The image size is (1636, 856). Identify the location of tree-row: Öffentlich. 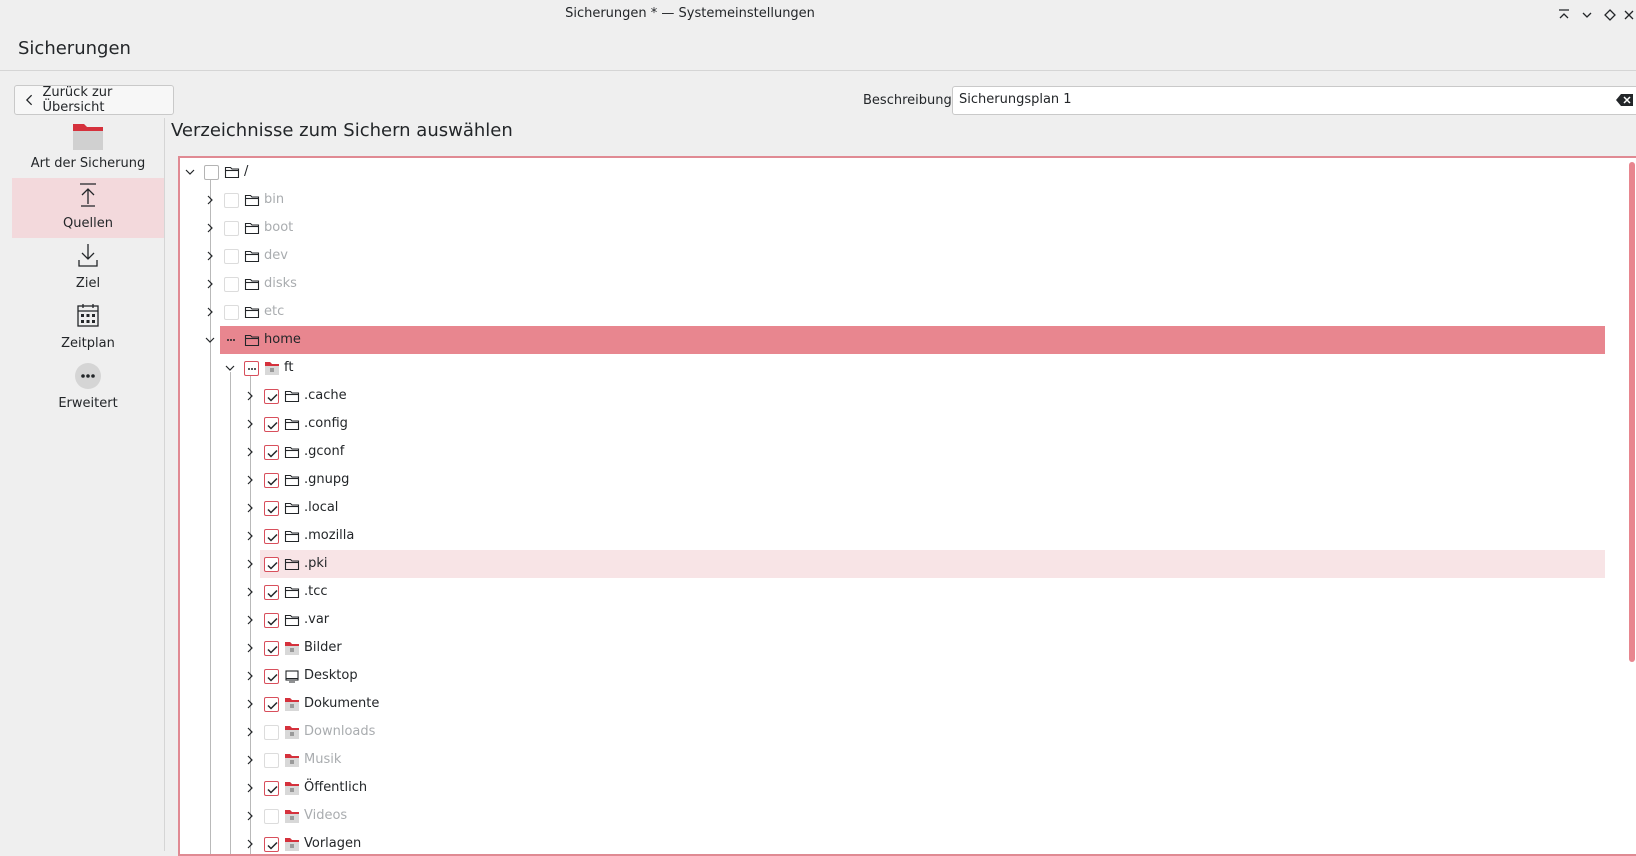
(892, 788).